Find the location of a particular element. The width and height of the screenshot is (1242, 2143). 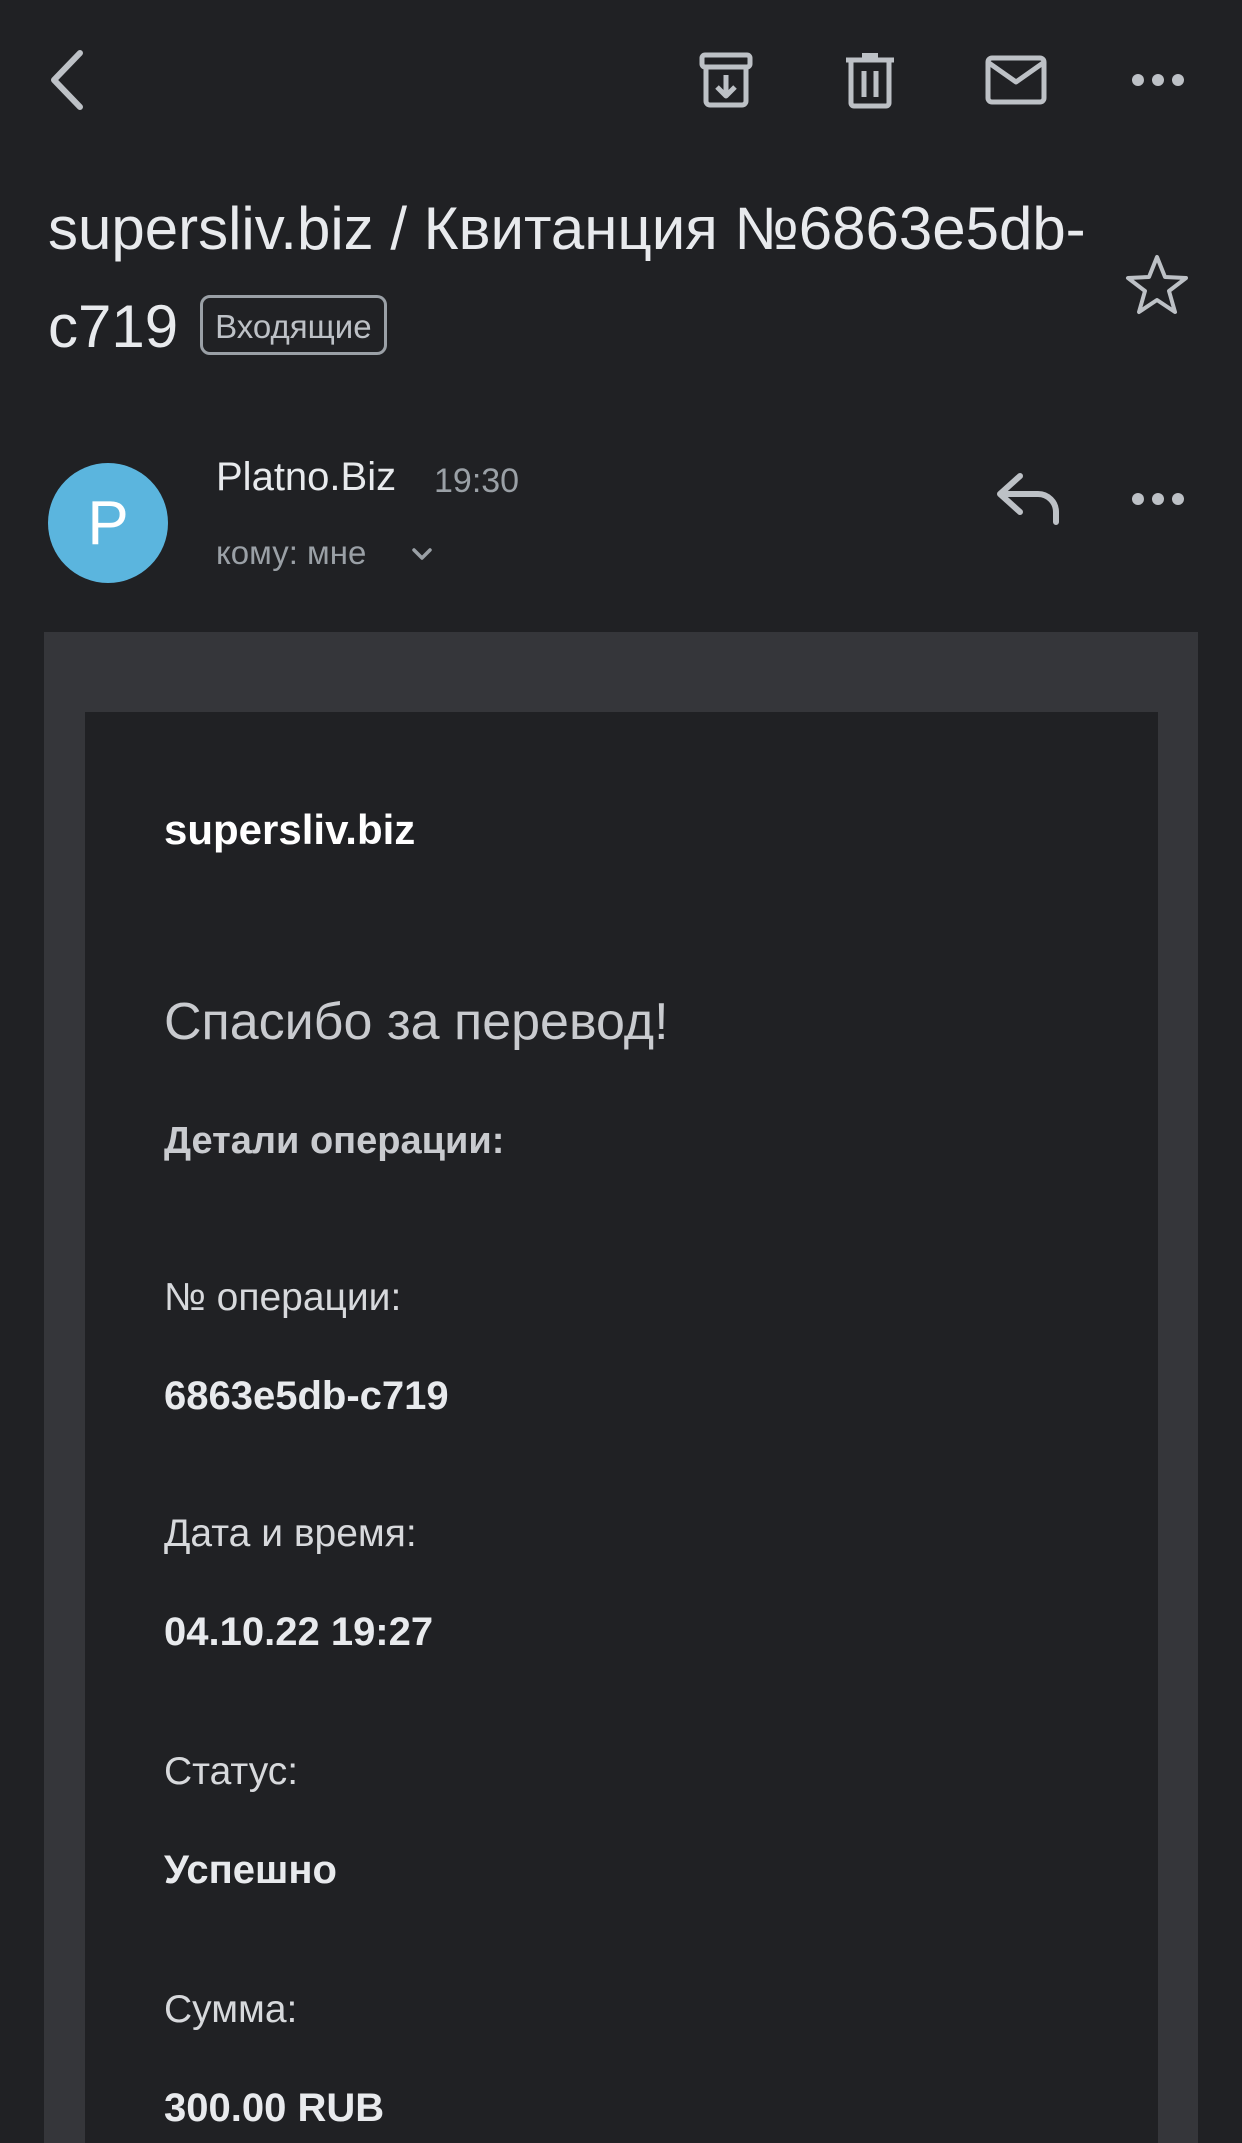

datetime-label: Дата и время: is located at coordinates (290, 1533).